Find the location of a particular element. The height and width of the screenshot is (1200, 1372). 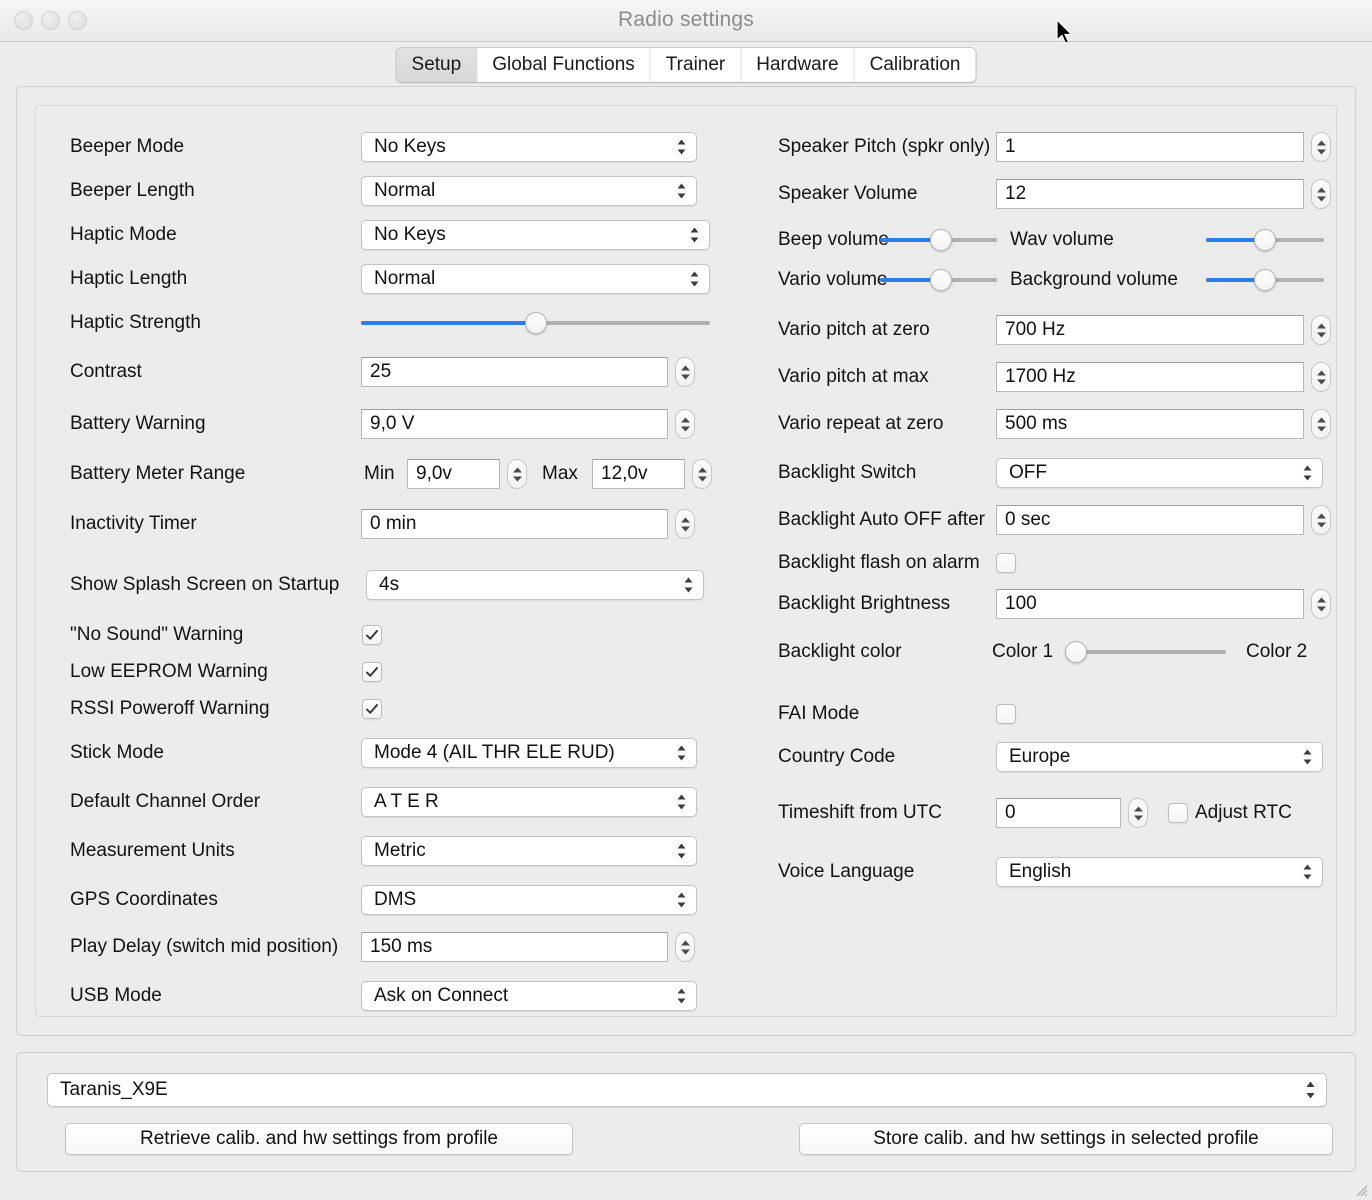

row-beeper-mode: Beeper Mode No Keys is located at coordinates (381, 147).